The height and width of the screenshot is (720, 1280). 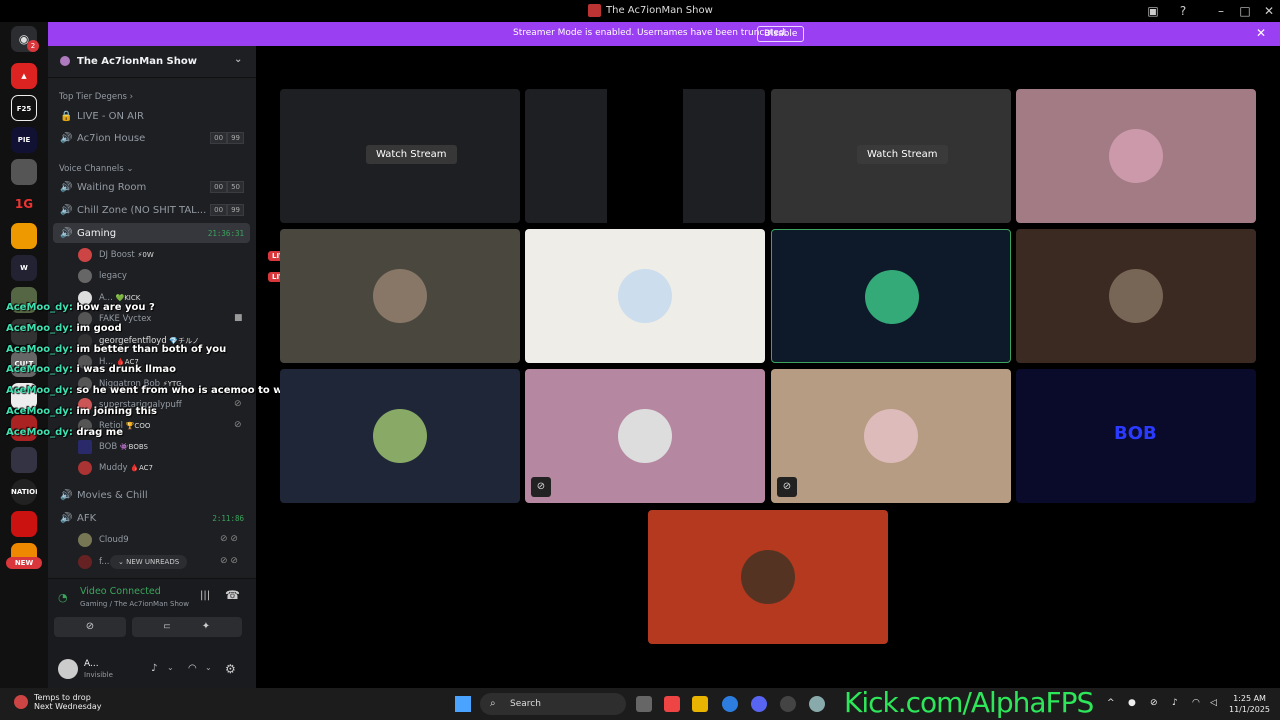 What do you see at coordinates (1249, 704) in the screenshot?
I see `taskbar-clock: 1:25 AM 11/1/2025` at bounding box center [1249, 704].